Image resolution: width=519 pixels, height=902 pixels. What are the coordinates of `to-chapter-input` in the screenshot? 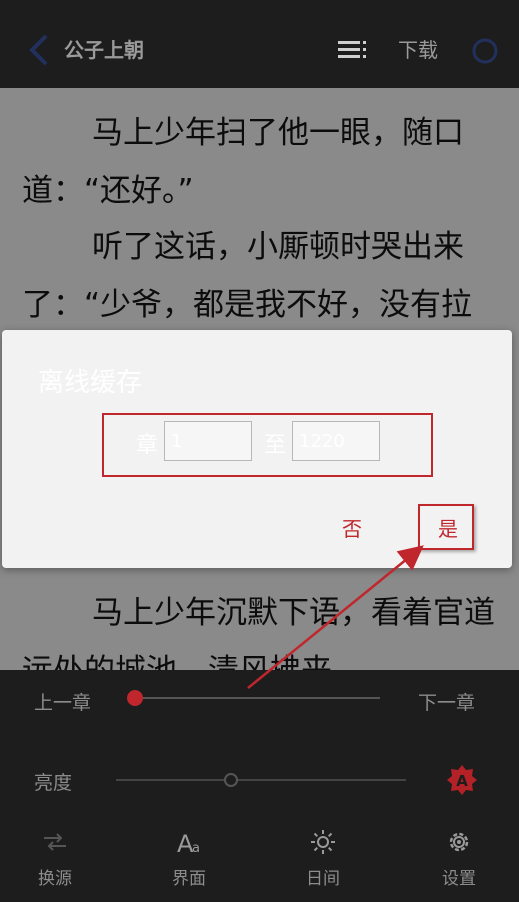 It's located at (336, 441).